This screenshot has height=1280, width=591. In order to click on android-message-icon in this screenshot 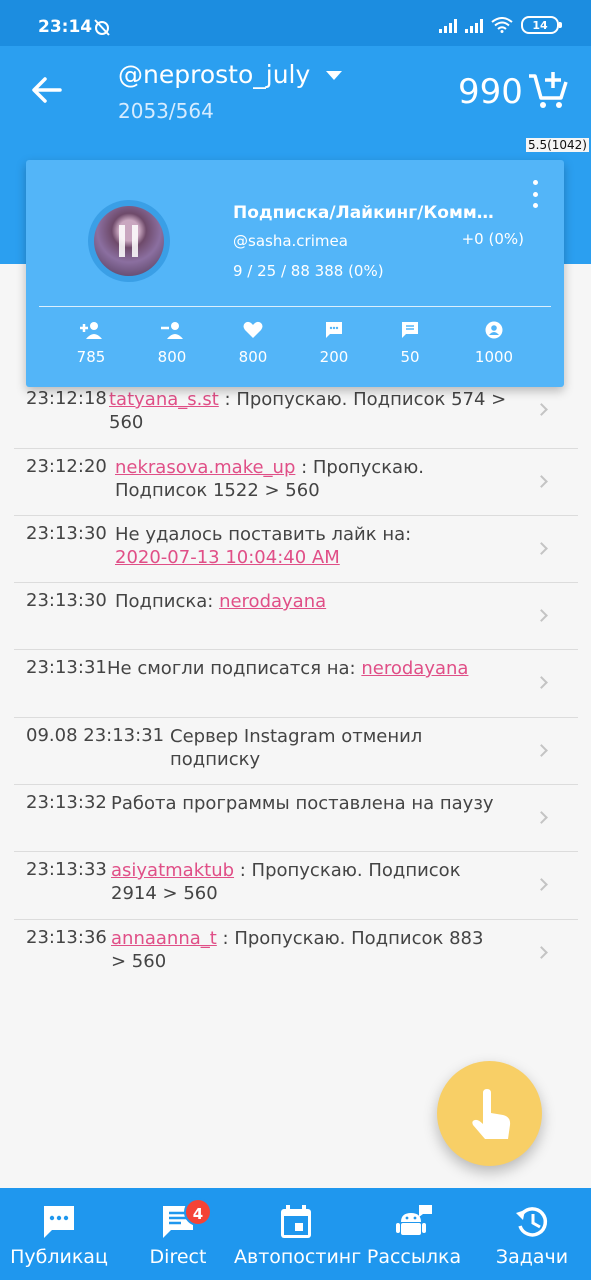, I will do `click(414, 1220)`.